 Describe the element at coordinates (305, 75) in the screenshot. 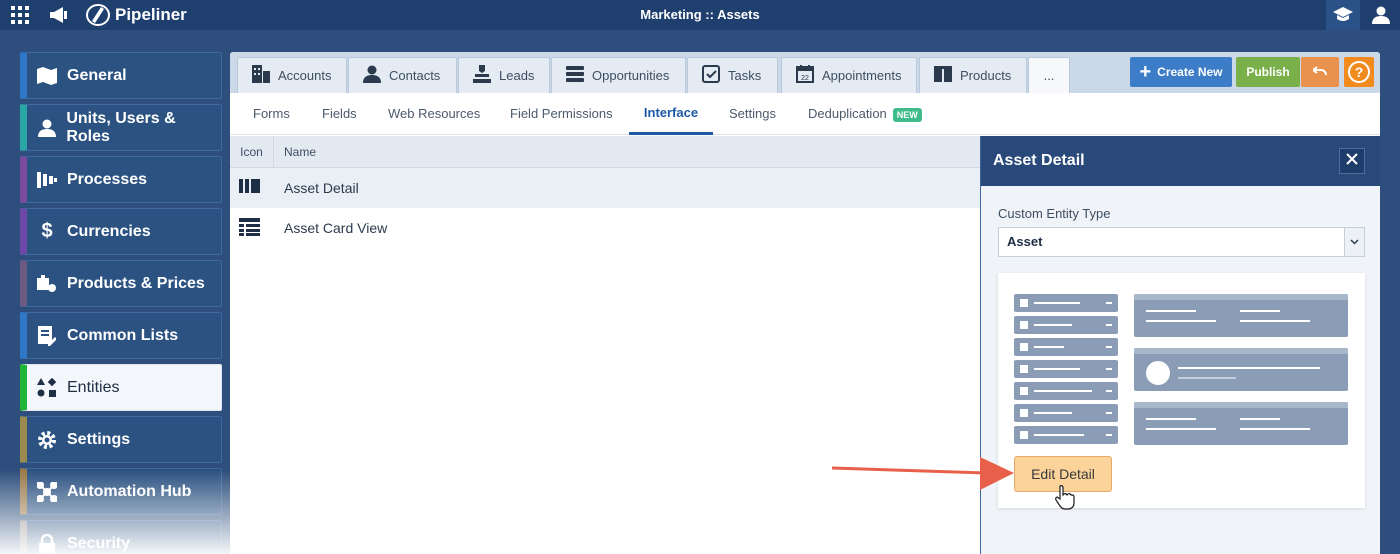

I see `tab-label: Accounts` at that location.